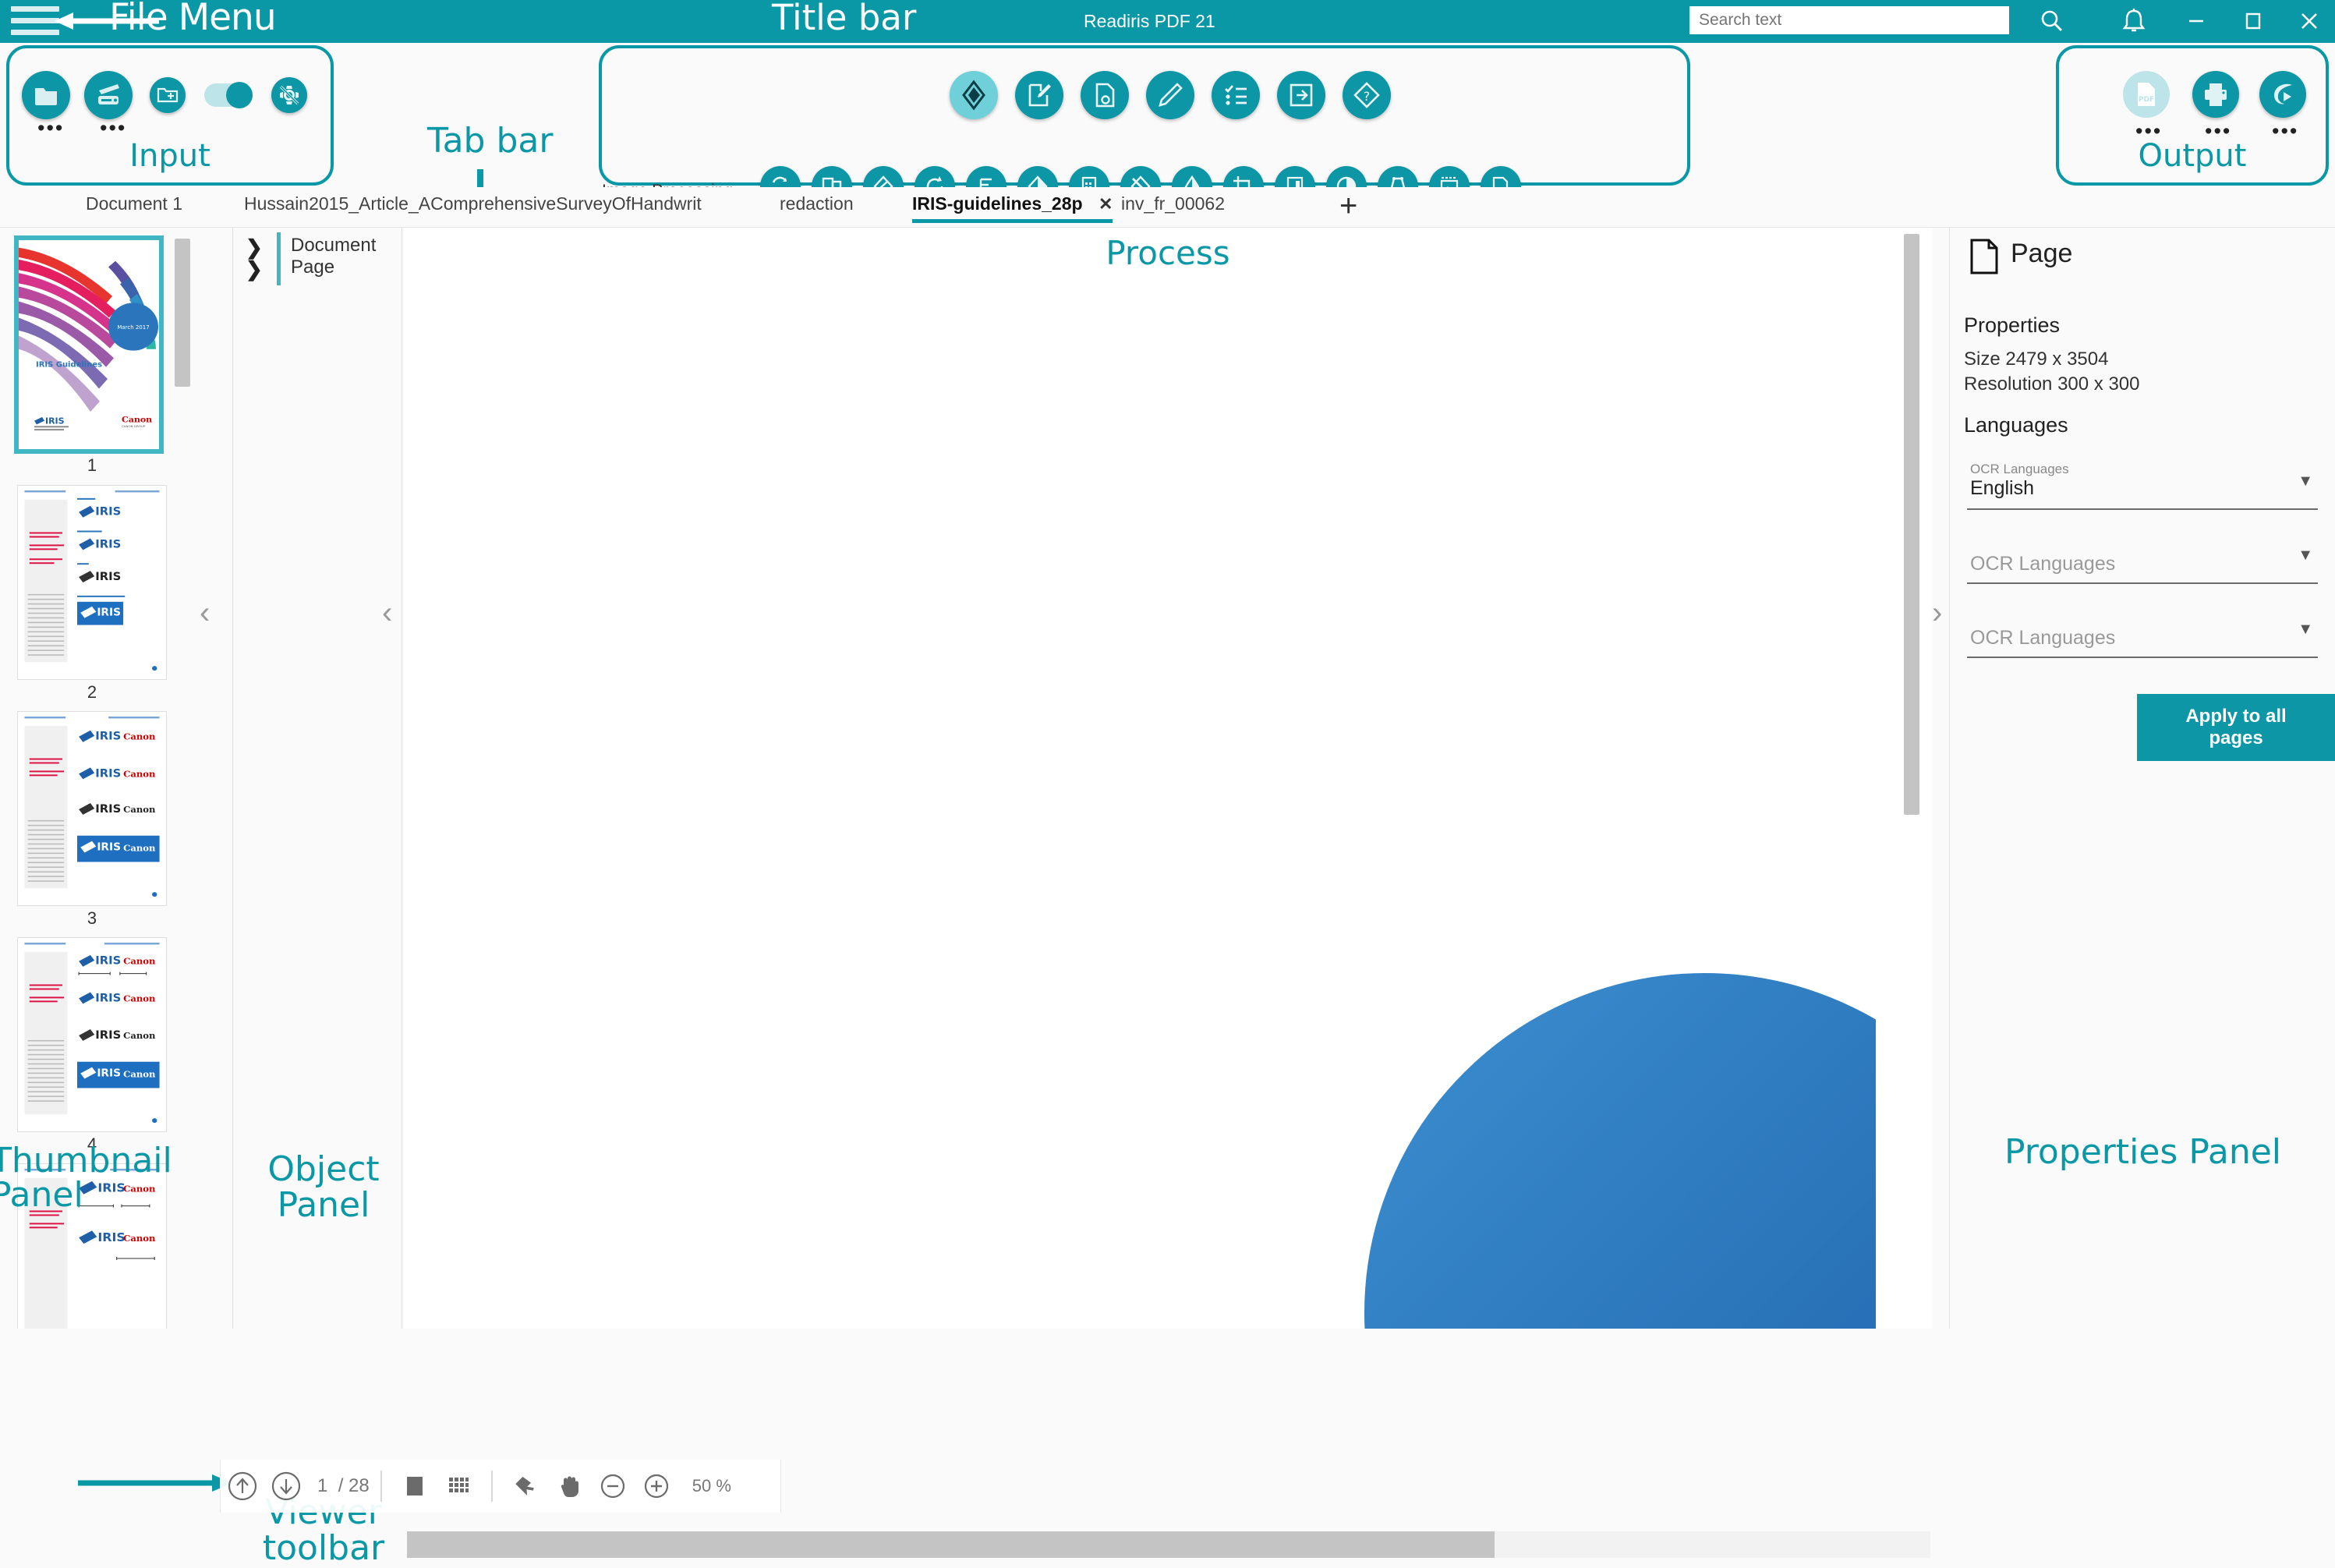 The image size is (2335, 1568). Describe the element at coordinates (1348, 206) in the screenshot. I see `add-tab-button: +` at that location.